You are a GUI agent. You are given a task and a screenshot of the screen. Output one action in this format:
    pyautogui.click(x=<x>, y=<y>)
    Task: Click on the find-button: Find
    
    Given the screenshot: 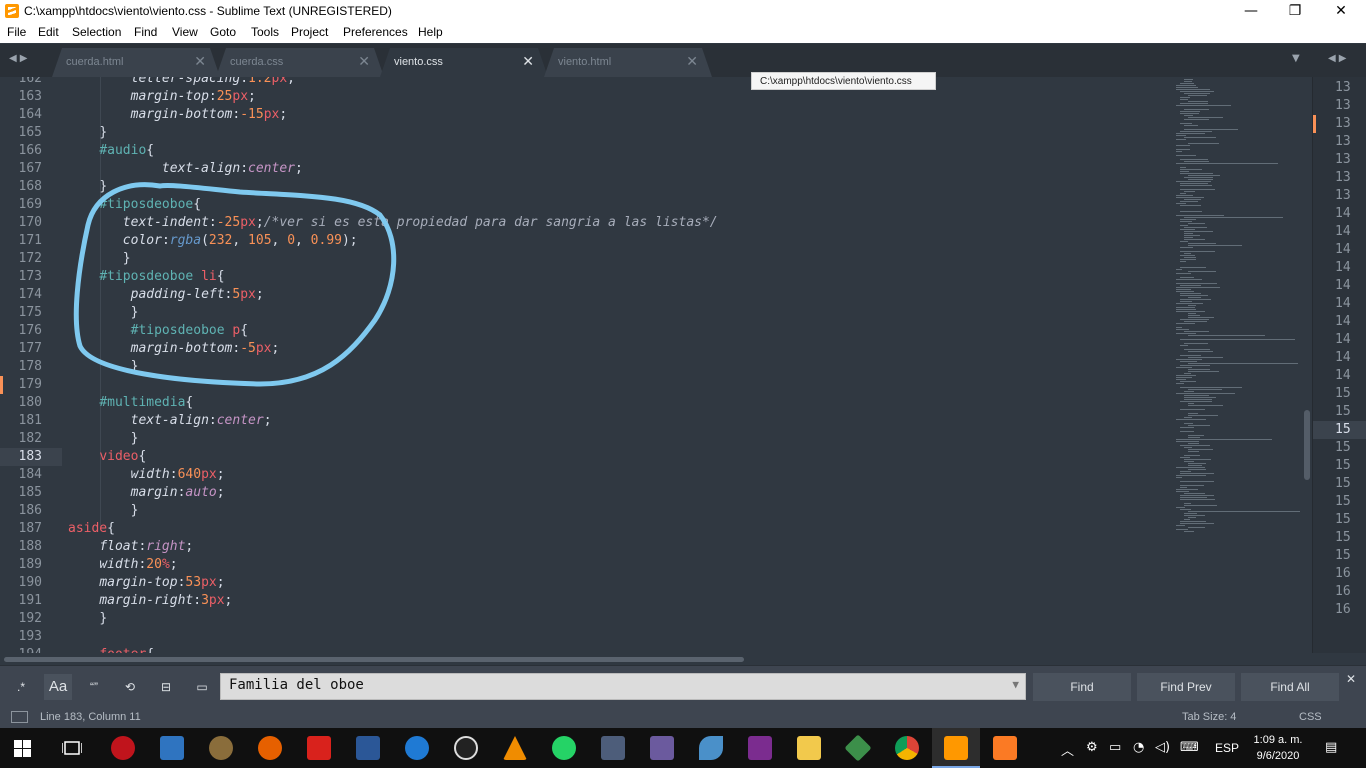 What is the action you would take?
    pyautogui.click(x=1082, y=687)
    